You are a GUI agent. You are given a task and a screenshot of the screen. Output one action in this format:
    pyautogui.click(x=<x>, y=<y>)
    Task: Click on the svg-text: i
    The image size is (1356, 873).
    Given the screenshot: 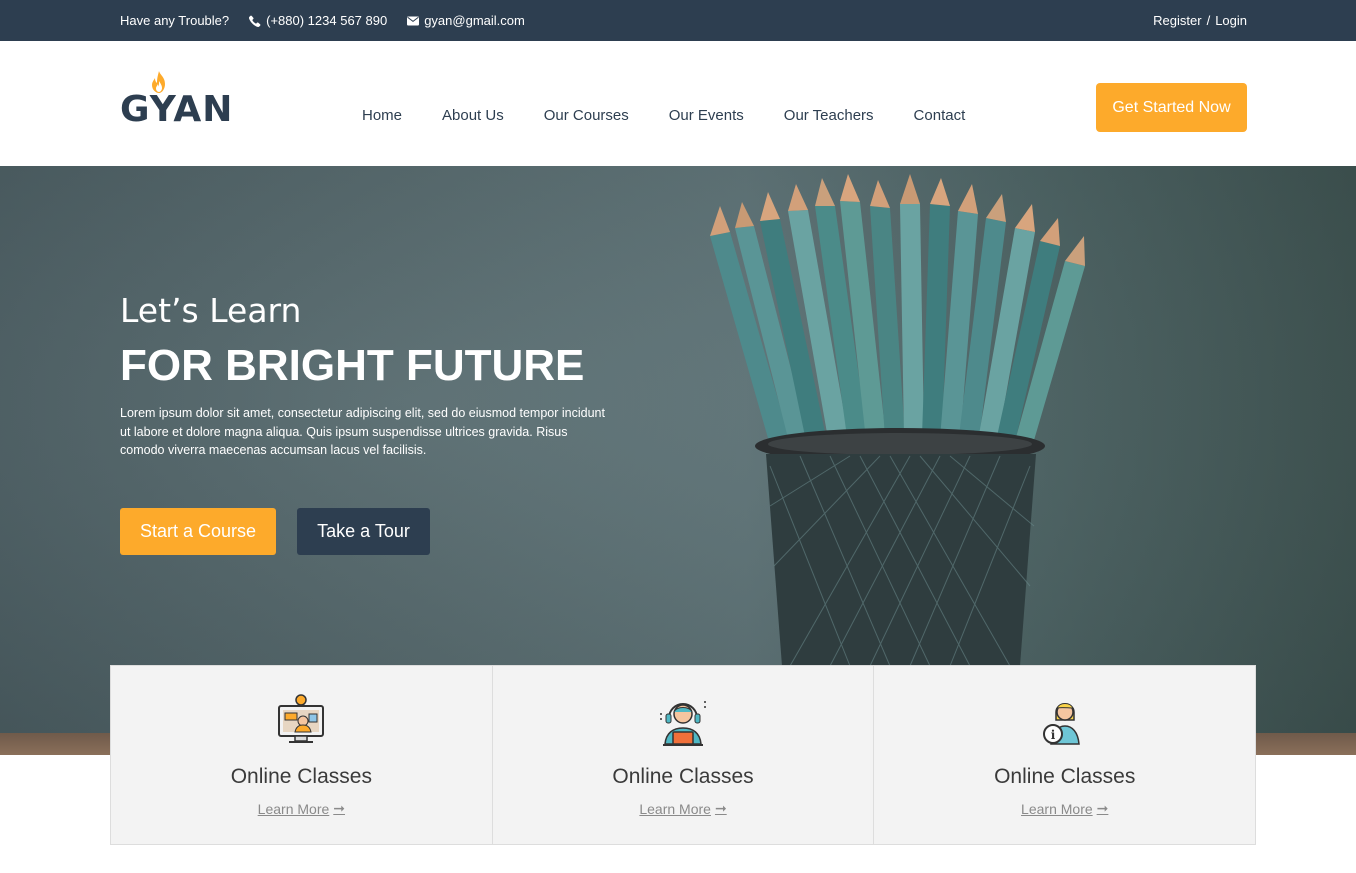 What is the action you would take?
    pyautogui.click(x=1052, y=735)
    